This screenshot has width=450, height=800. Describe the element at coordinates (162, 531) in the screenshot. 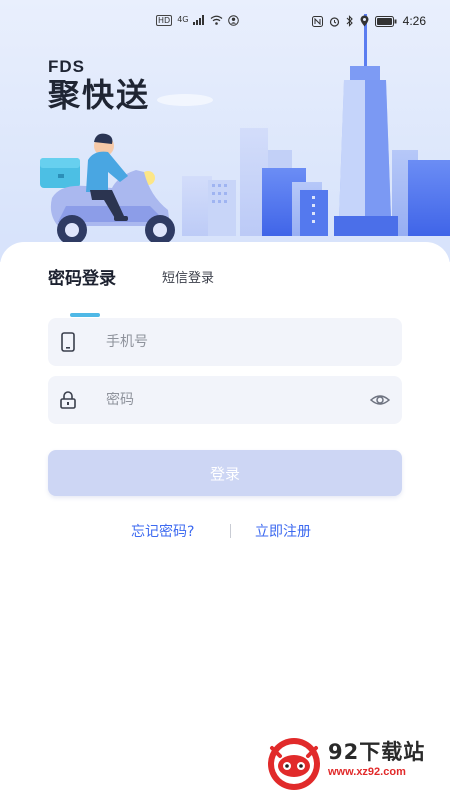

I see `forgot-password-link: 忘记密码?` at that location.